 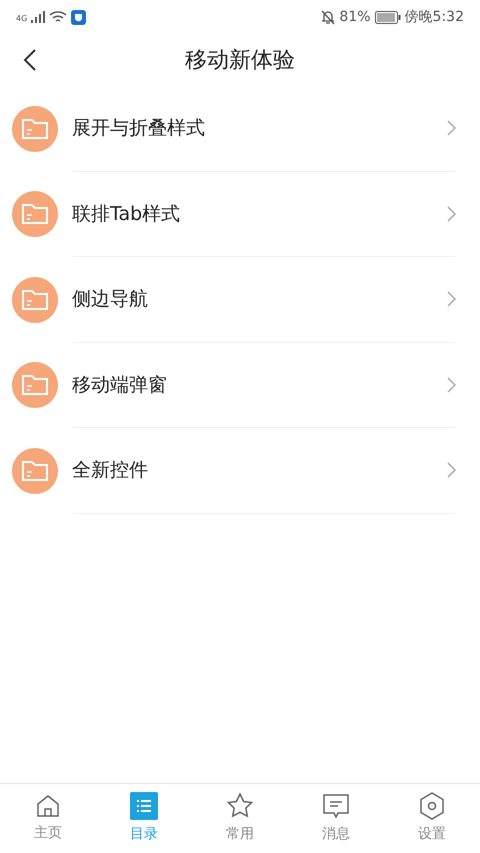 I want to click on nav-tab: 设置, so click(x=432, y=818).